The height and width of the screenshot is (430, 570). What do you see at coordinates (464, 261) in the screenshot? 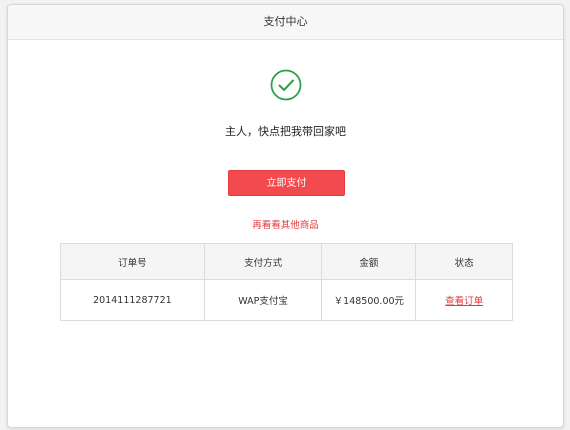
I see `column-header-status: 状态` at bounding box center [464, 261].